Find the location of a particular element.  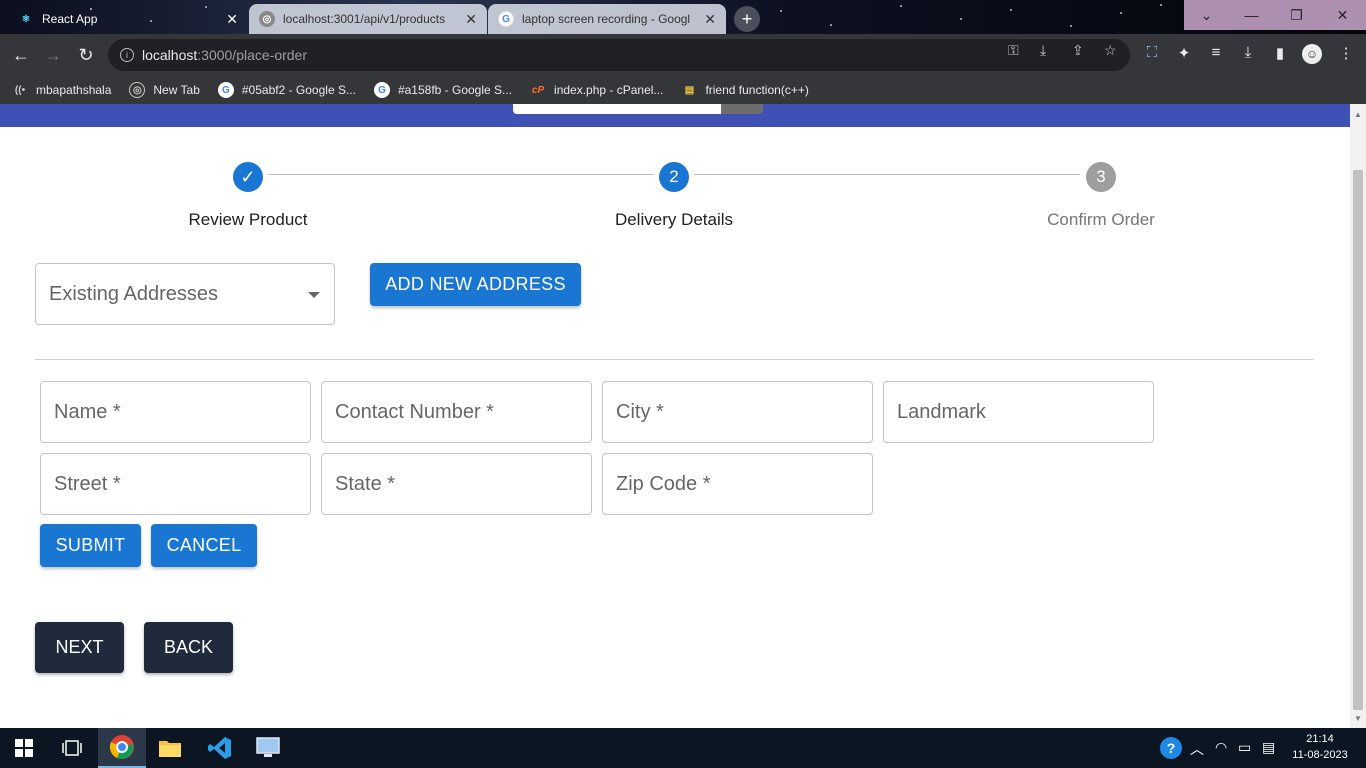

system-clock: 21:14 11-08-2023 is located at coordinates (1320, 747).